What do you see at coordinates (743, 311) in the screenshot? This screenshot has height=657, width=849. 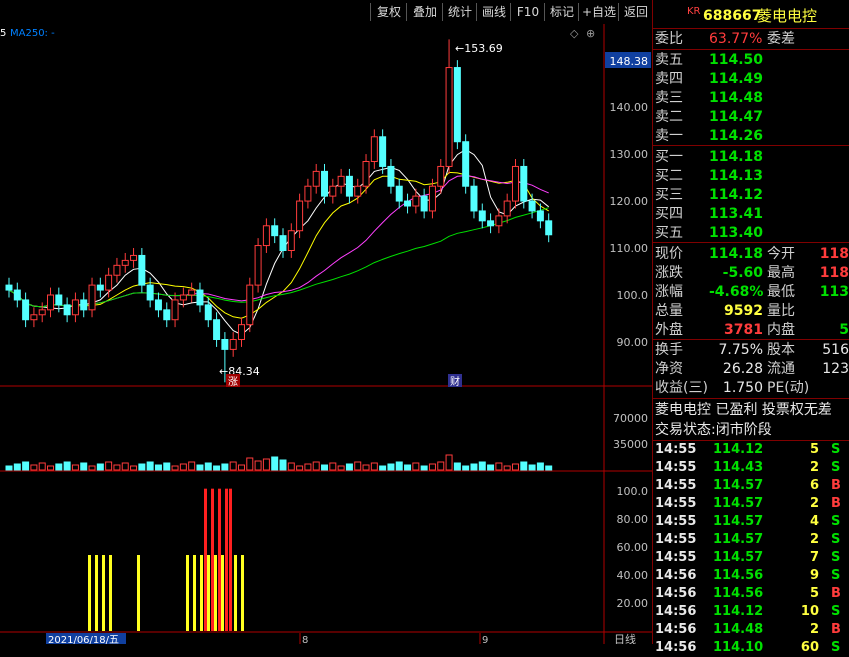 I see `quote-value: 9592` at bounding box center [743, 311].